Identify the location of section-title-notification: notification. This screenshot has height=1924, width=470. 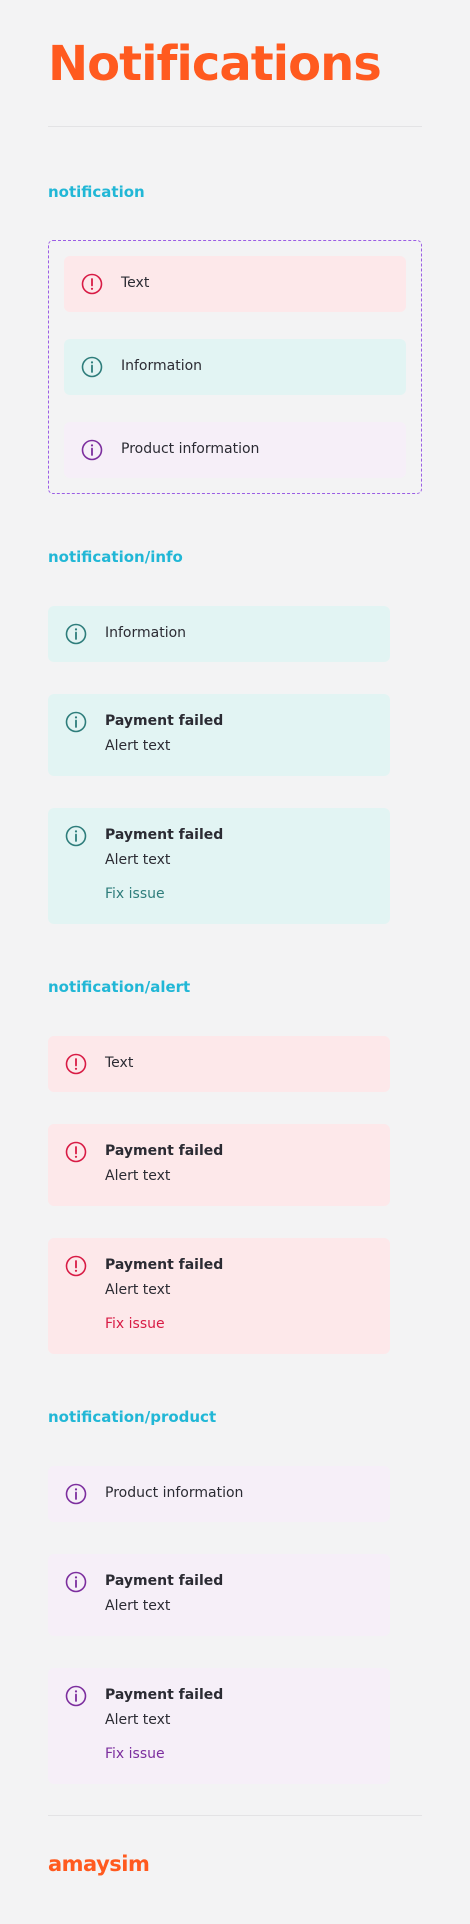
(96, 192).